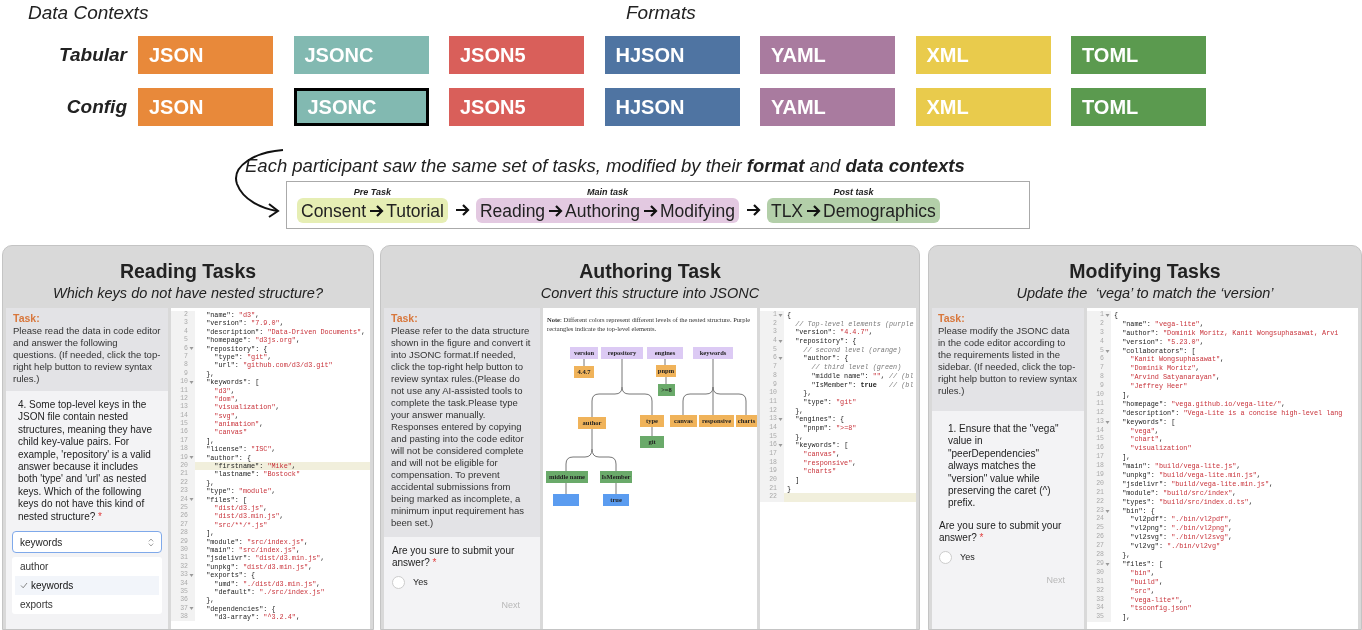 The height and width of the screenshot is (630, 1362). I want to click on step-label: Authoring, so click(603, 210).